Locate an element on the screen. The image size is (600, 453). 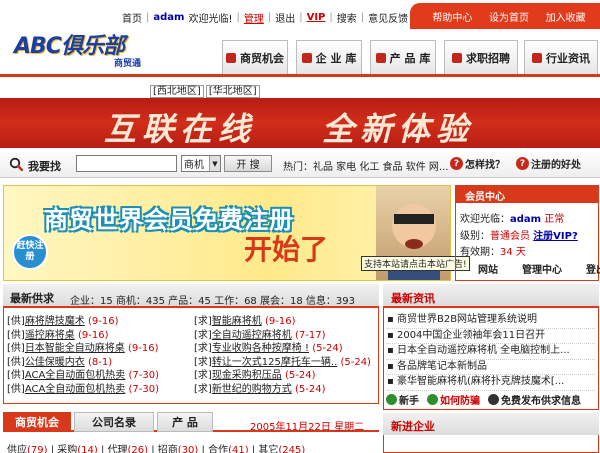
add-favorite-link: 加入收藏 is located at coordinates (566, 16).